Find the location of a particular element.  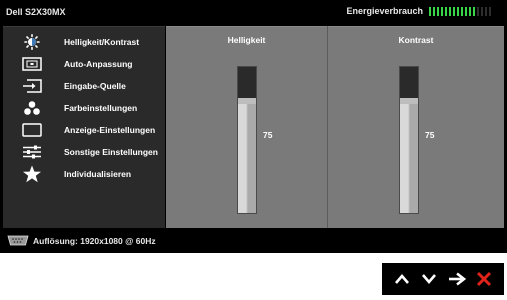

brightness-icon is located at coordinates (32, 42).